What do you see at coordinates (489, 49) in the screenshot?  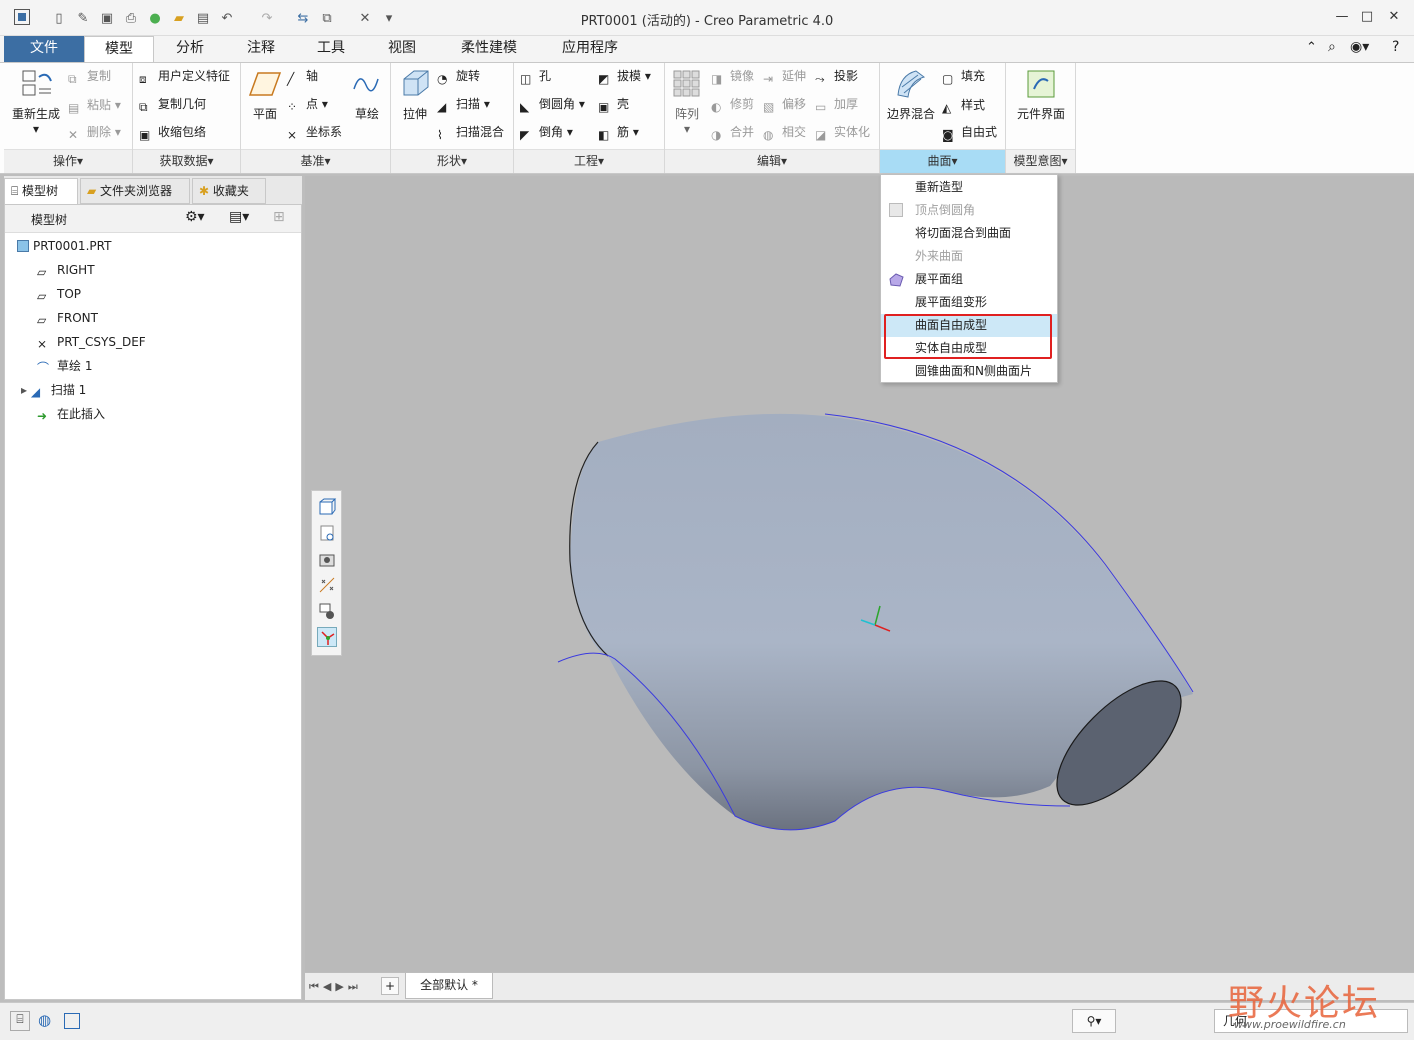 I see `tab-flexible-modeling: 柔性建模` at bounding box center [489, 49].